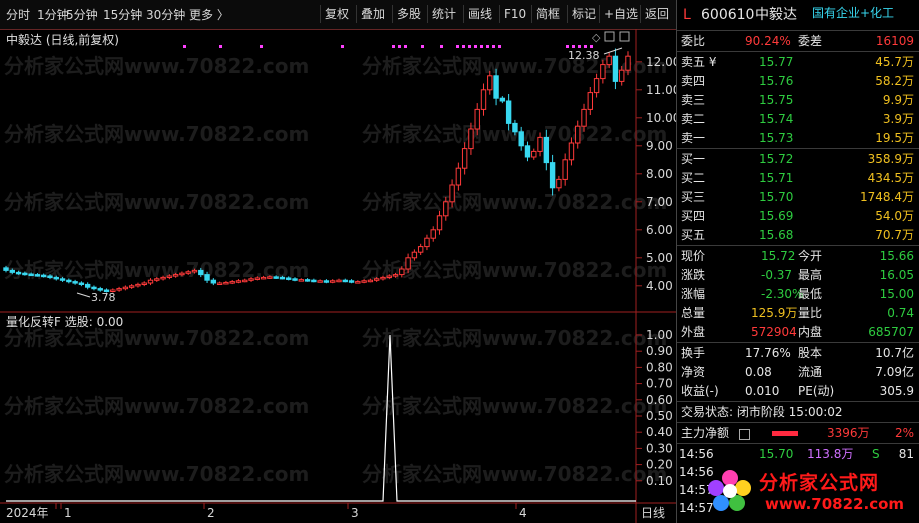 This screenshot has width=919, height=523. Describe the element at coordinates (798, 391) in the screenshot. I see `fundamental-row: 收益(-) 0.010 PE(动) 305.9` at that location.